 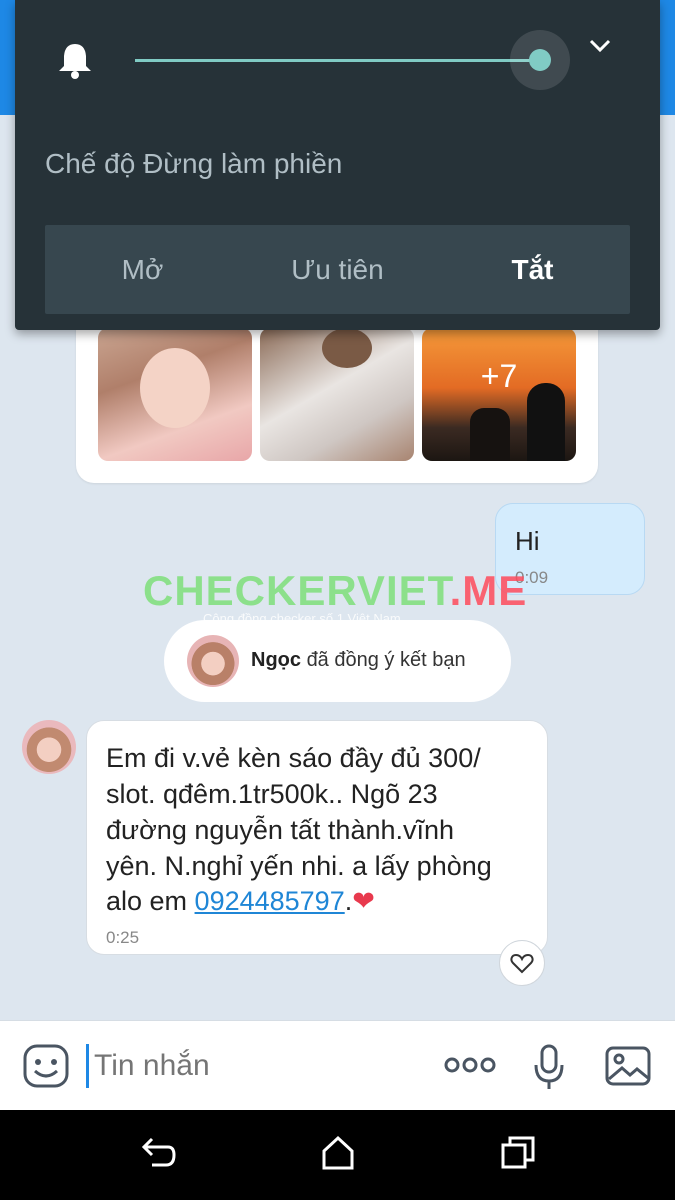 I want to click on image-icon, so click(x=628, y=1066).